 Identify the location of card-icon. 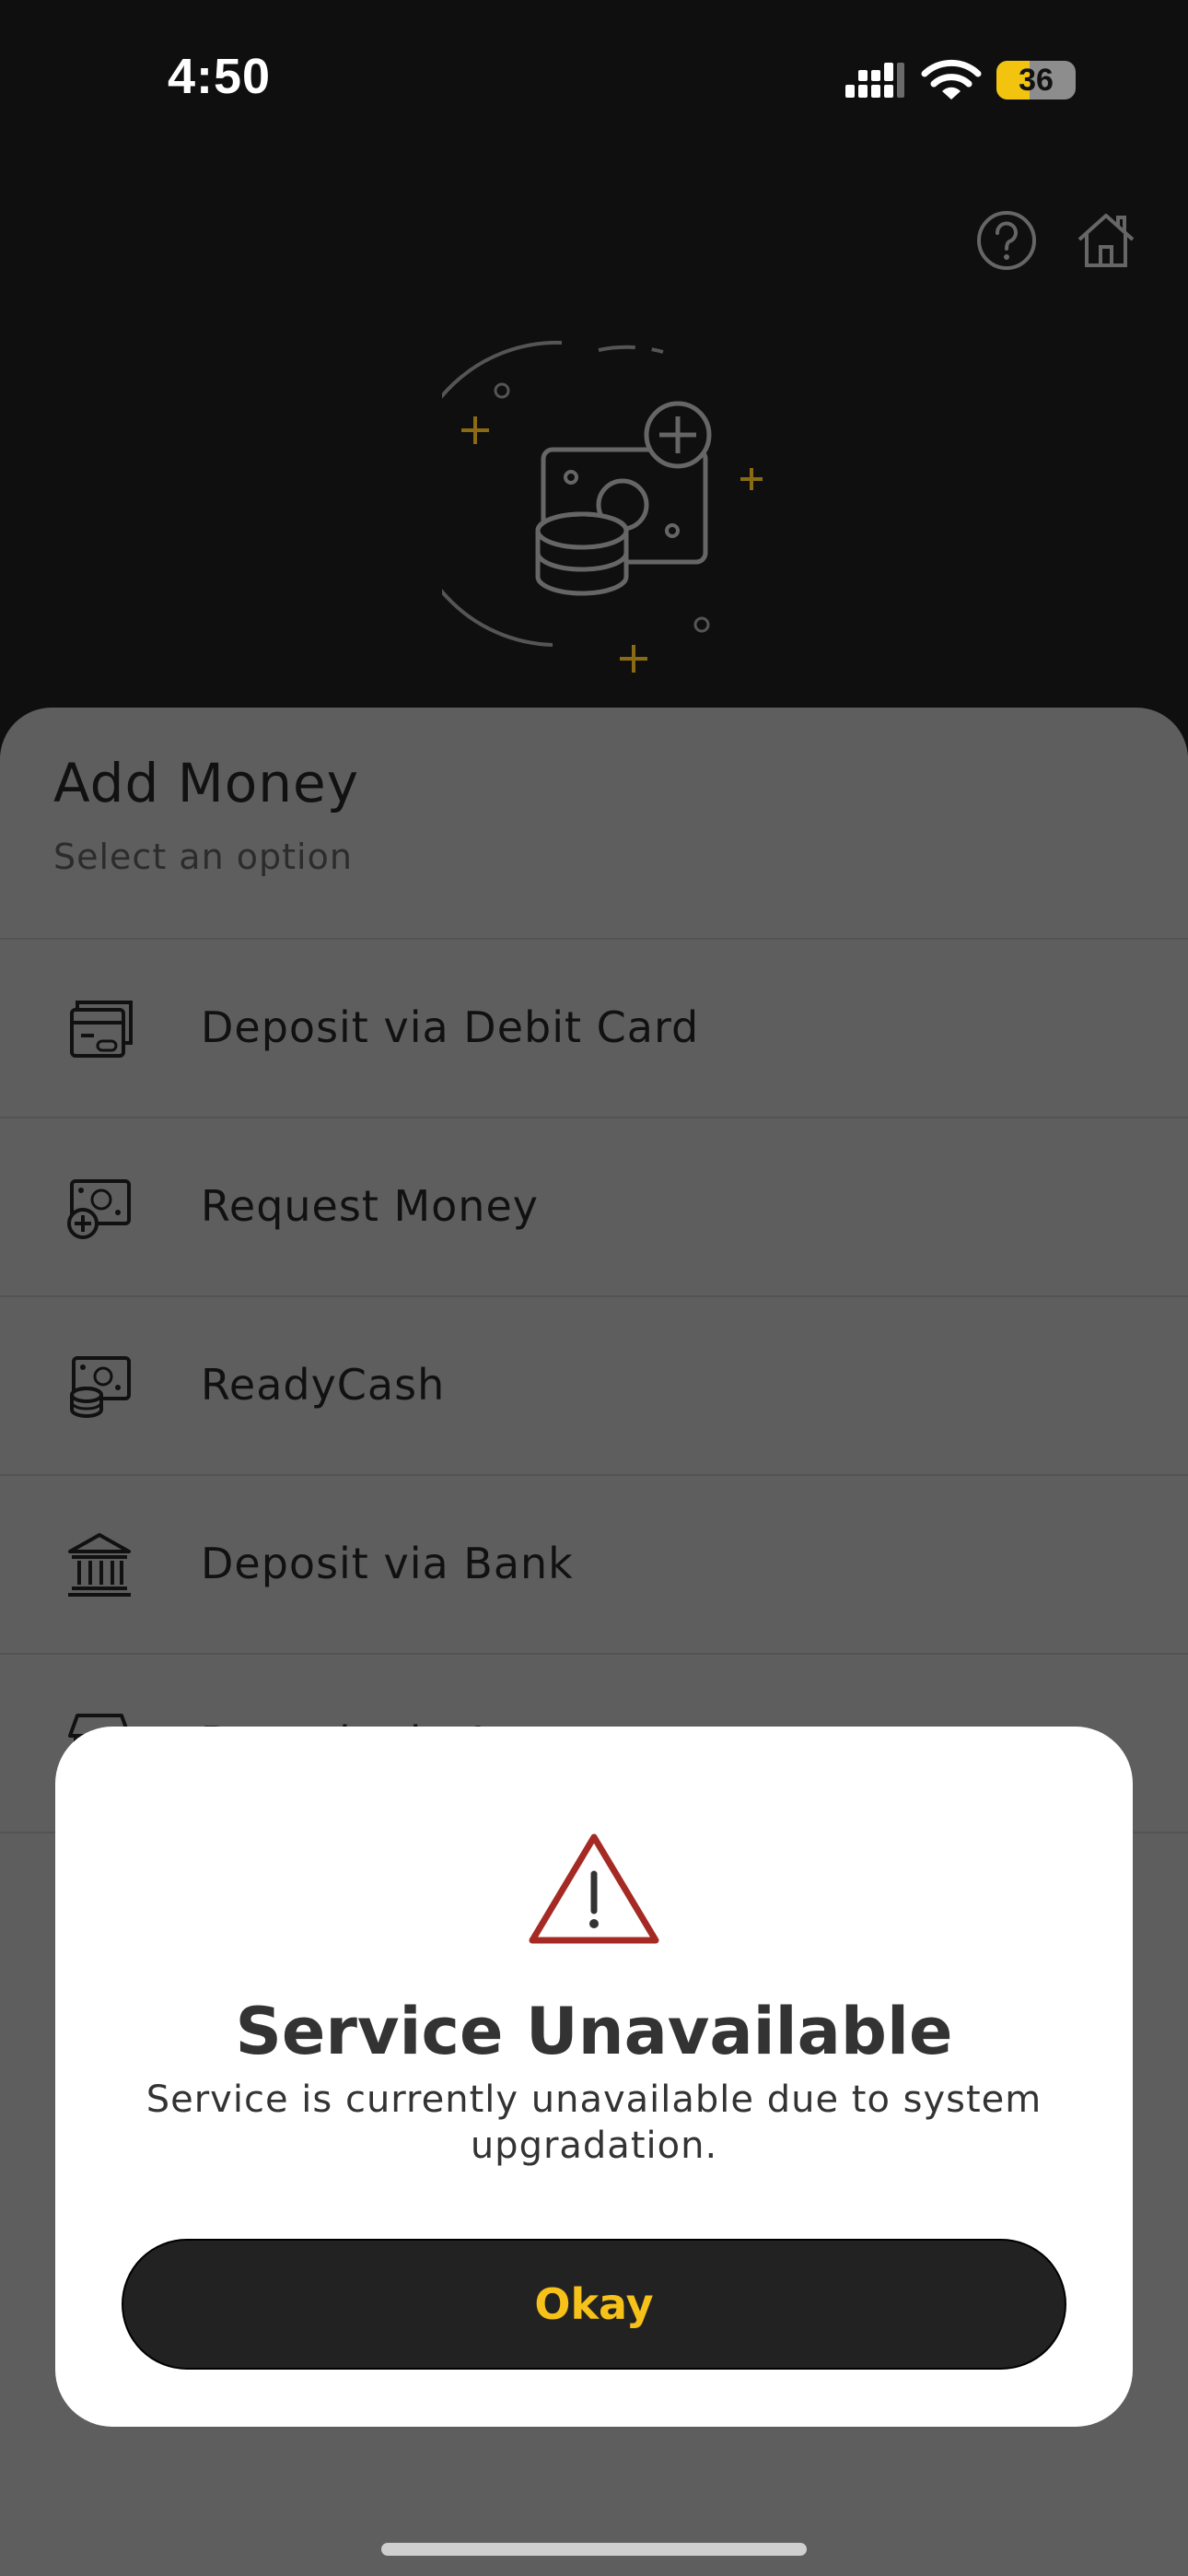
(101, 1029).